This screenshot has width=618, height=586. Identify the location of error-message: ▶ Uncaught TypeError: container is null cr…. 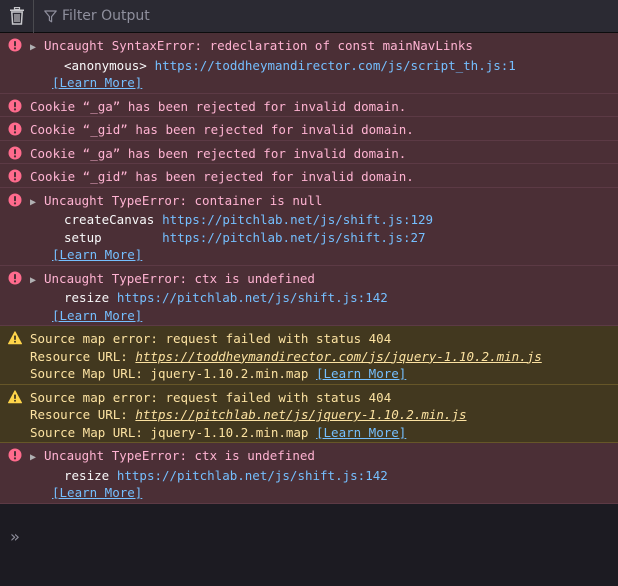
(309, 226).